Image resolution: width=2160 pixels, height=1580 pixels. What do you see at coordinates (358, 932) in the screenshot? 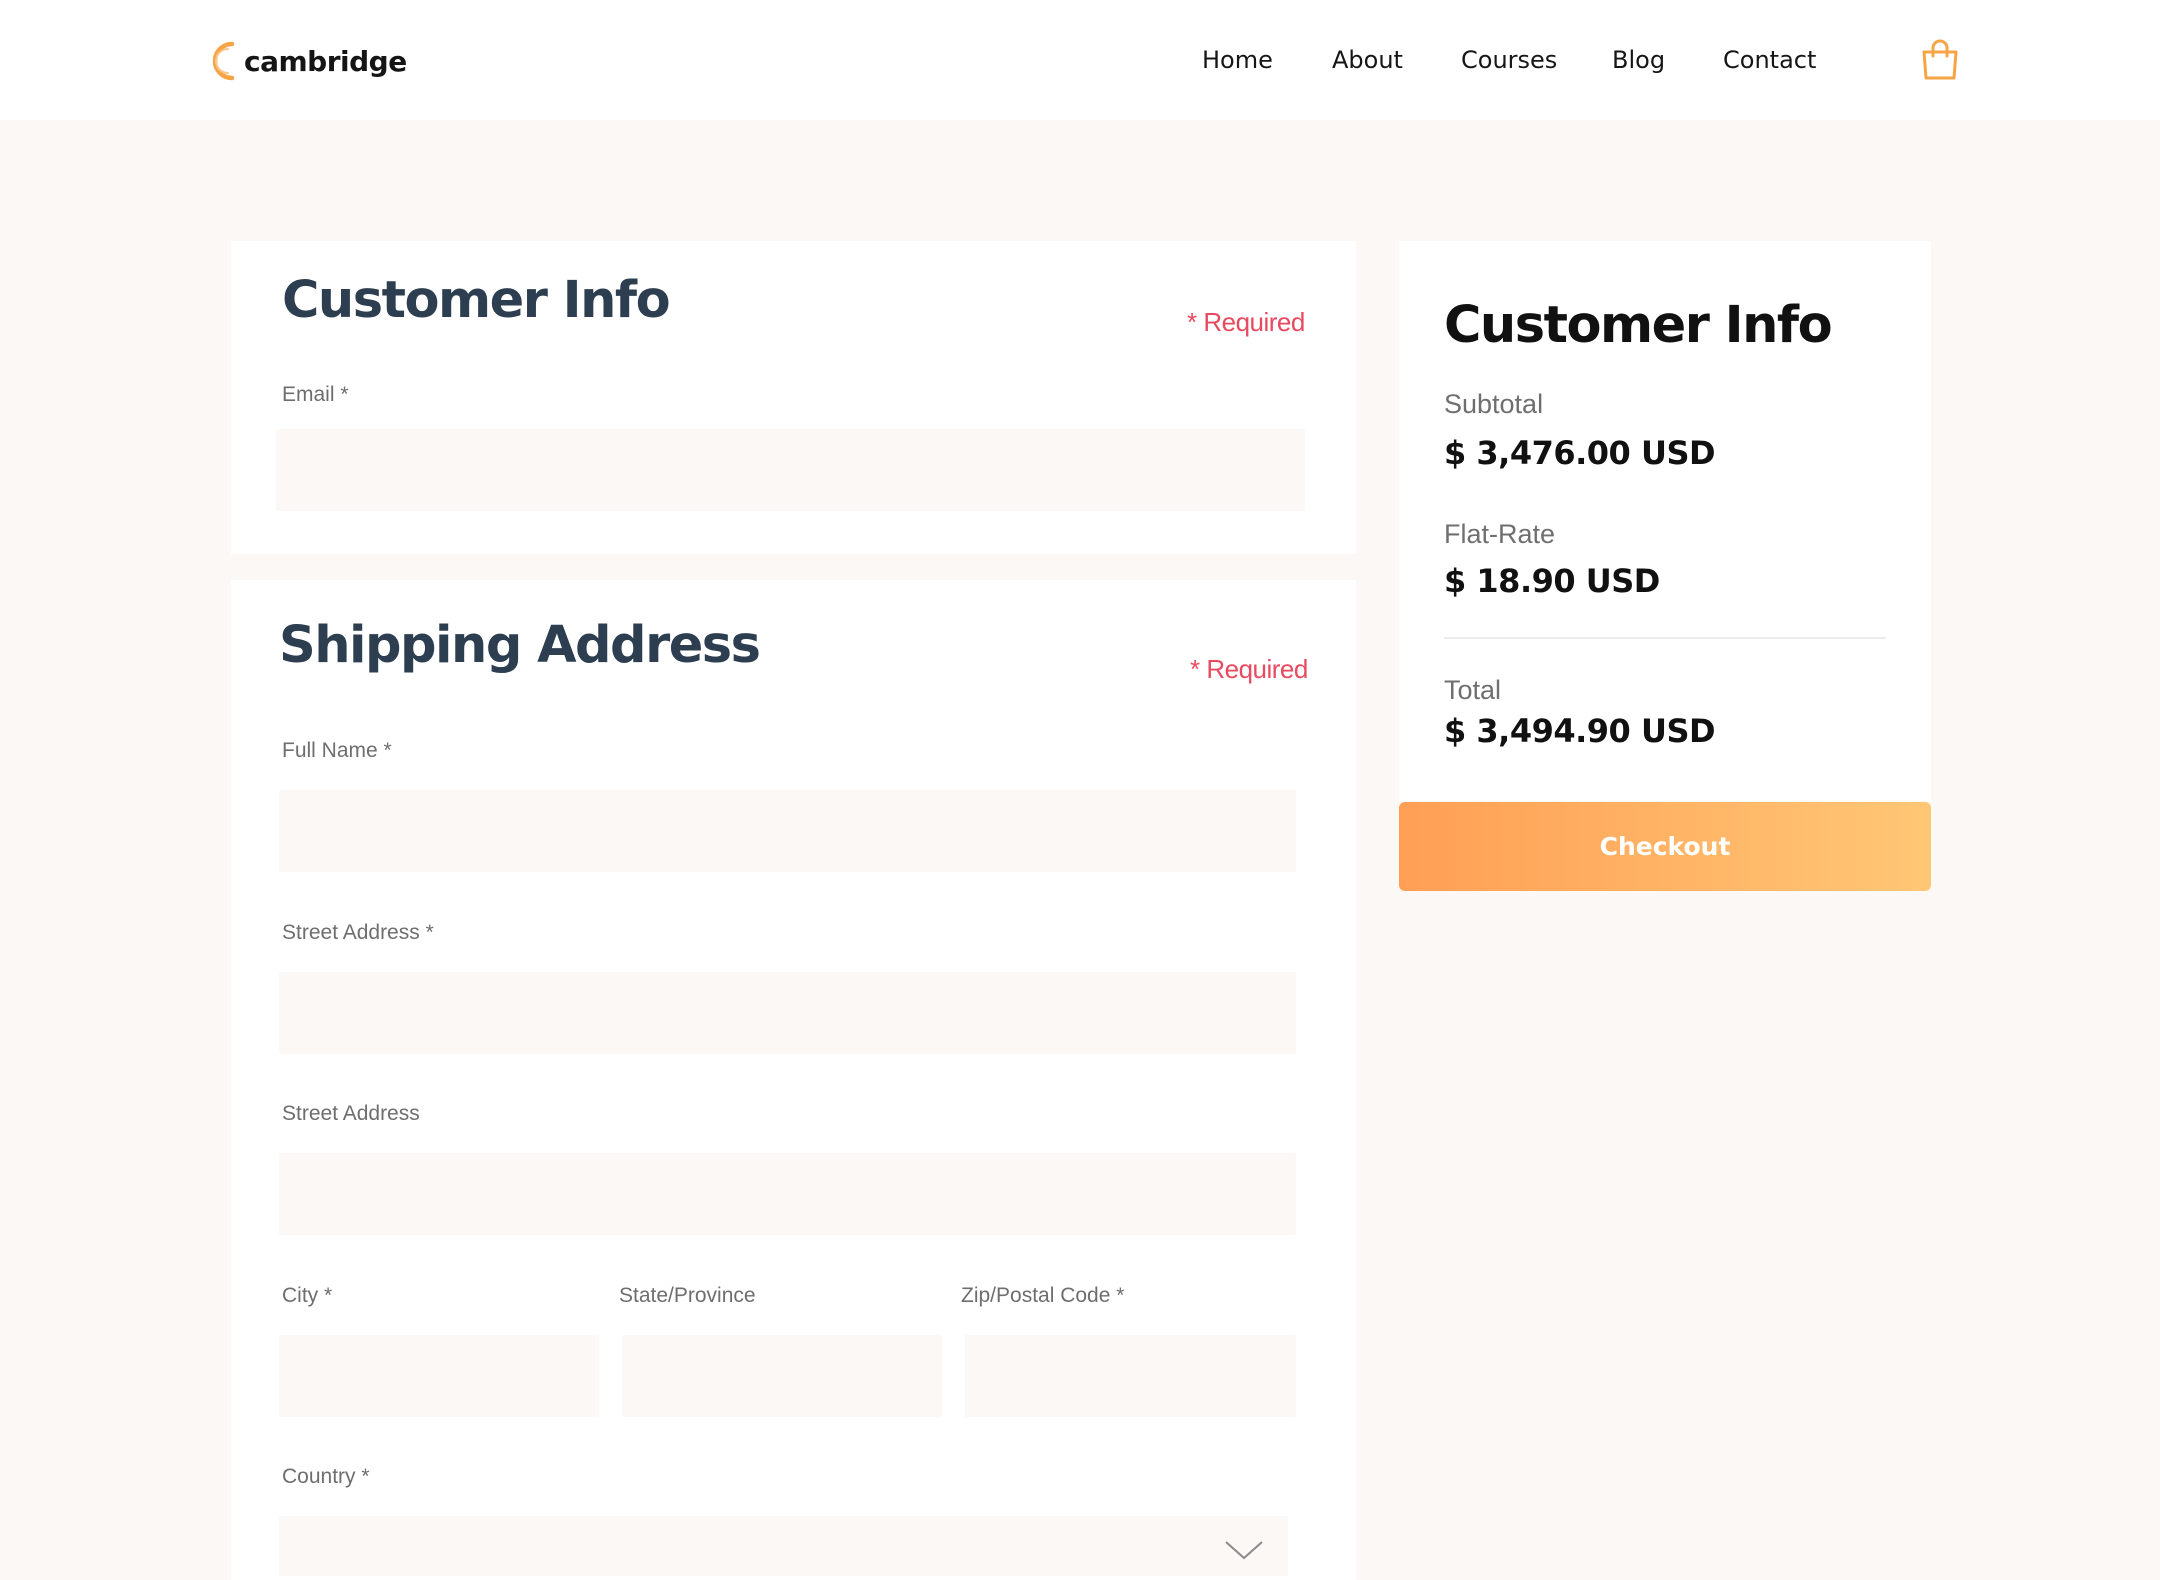
I see `street-address-label: Street Address *` at bounding box center [358, 932].